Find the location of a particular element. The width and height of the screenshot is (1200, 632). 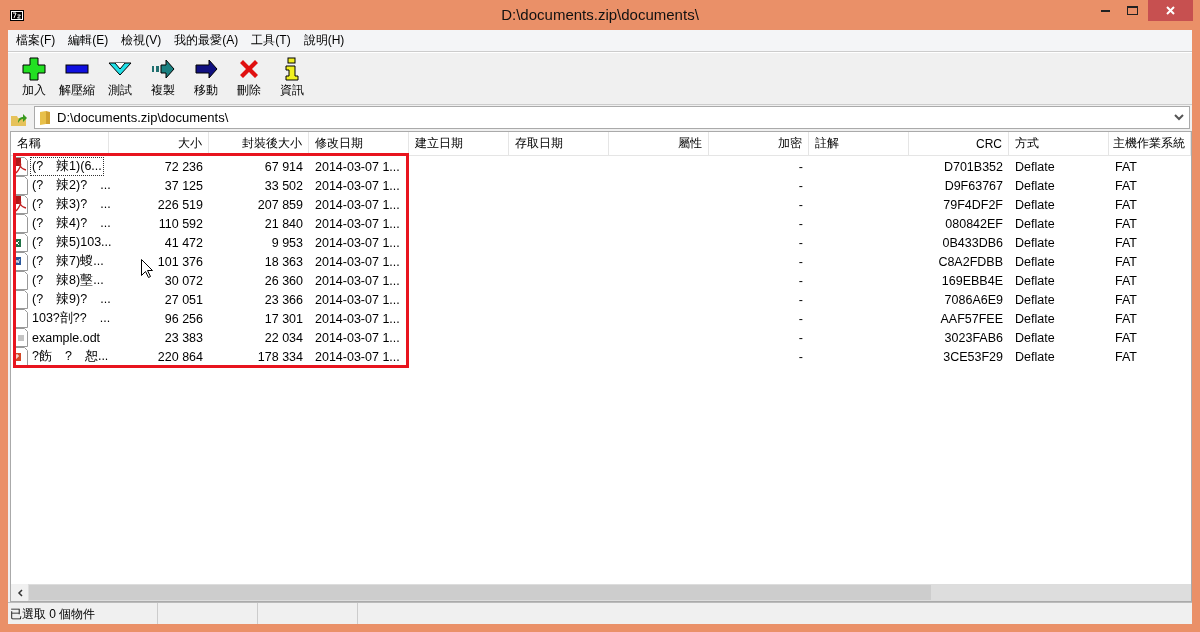

table-cell: 21 840 is located at coordinates (283, 223).